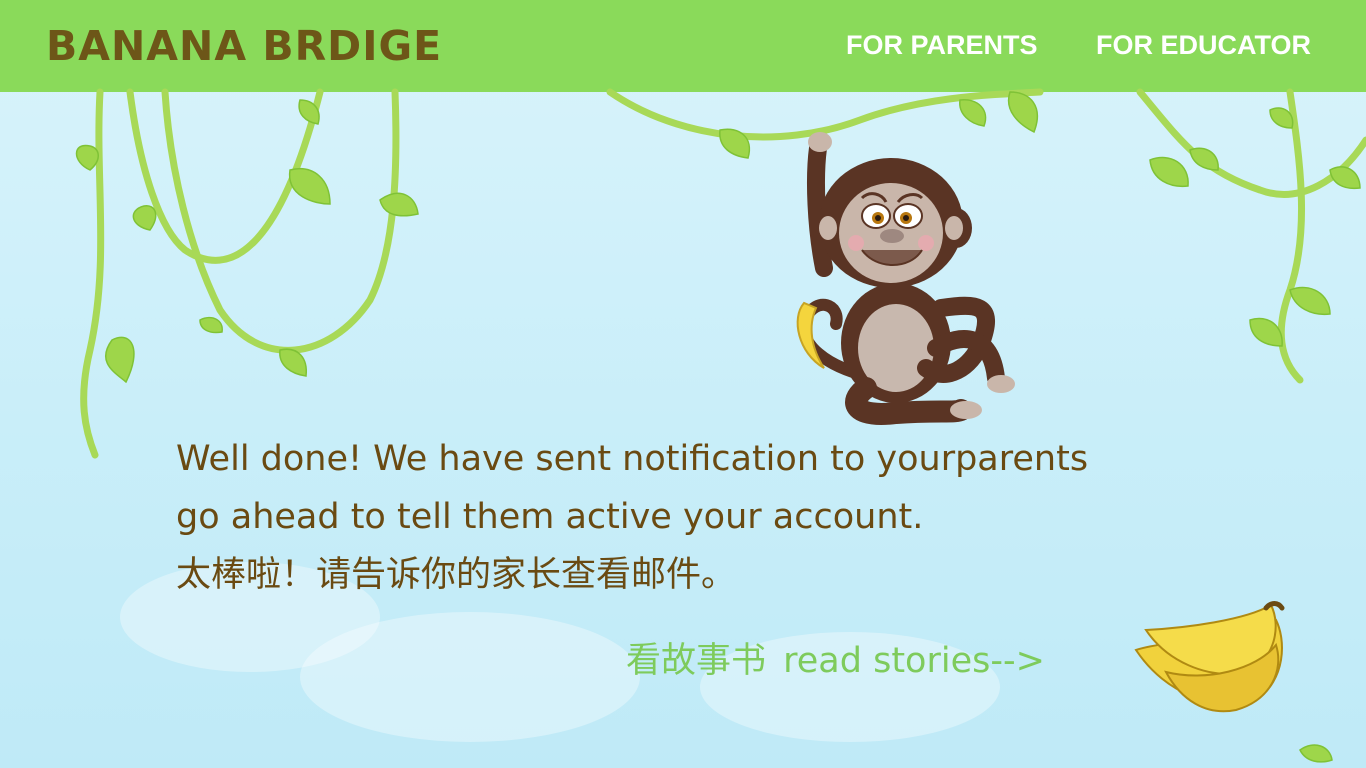 Image resolution: width=1366 pixels, height=768 pixels. I want to click on read-stories-label-cn: 看故事书, so click(696, 661).